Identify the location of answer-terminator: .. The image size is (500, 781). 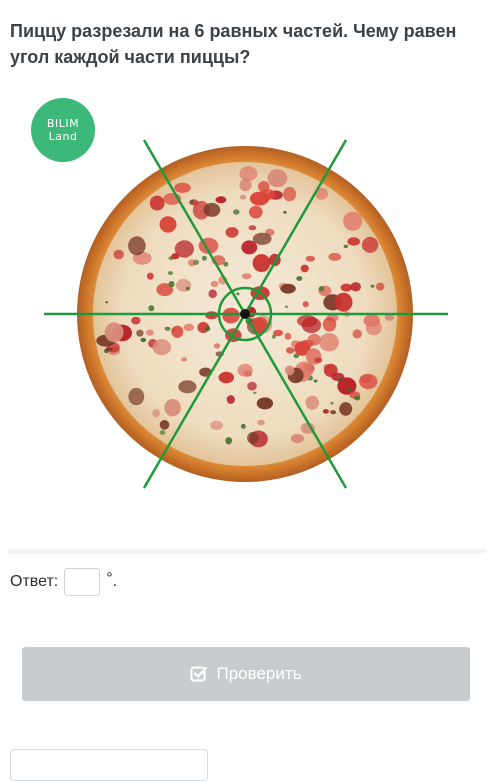
(115, 581).